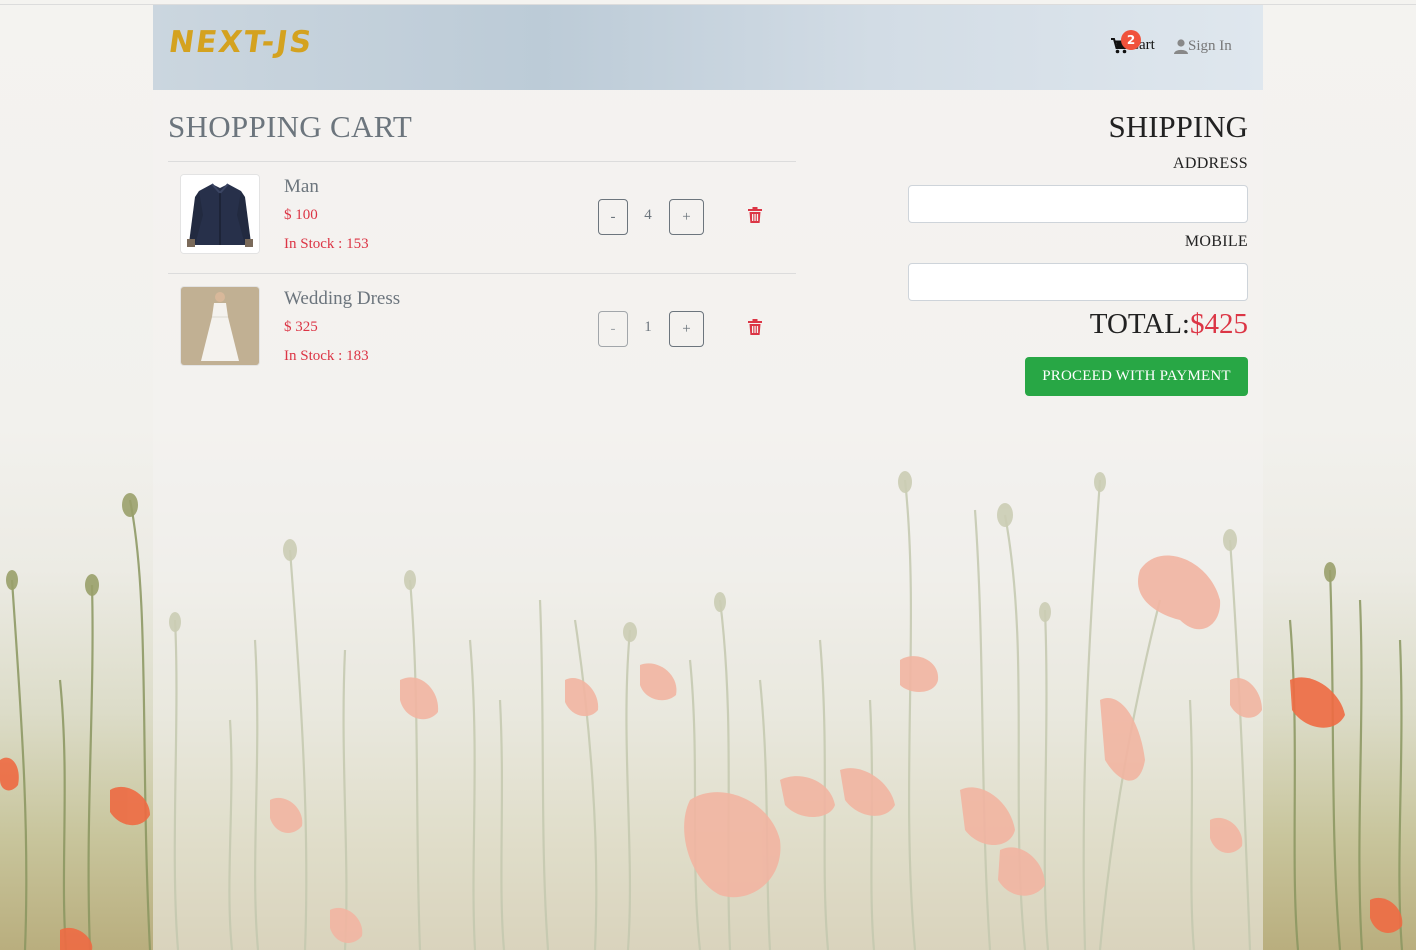 This screenshot has height=950, width=1416. What do you see at coordinates (1219, 324) in the screenshot?
I see `total-amount: $425` at bounding box center [1219, 324].